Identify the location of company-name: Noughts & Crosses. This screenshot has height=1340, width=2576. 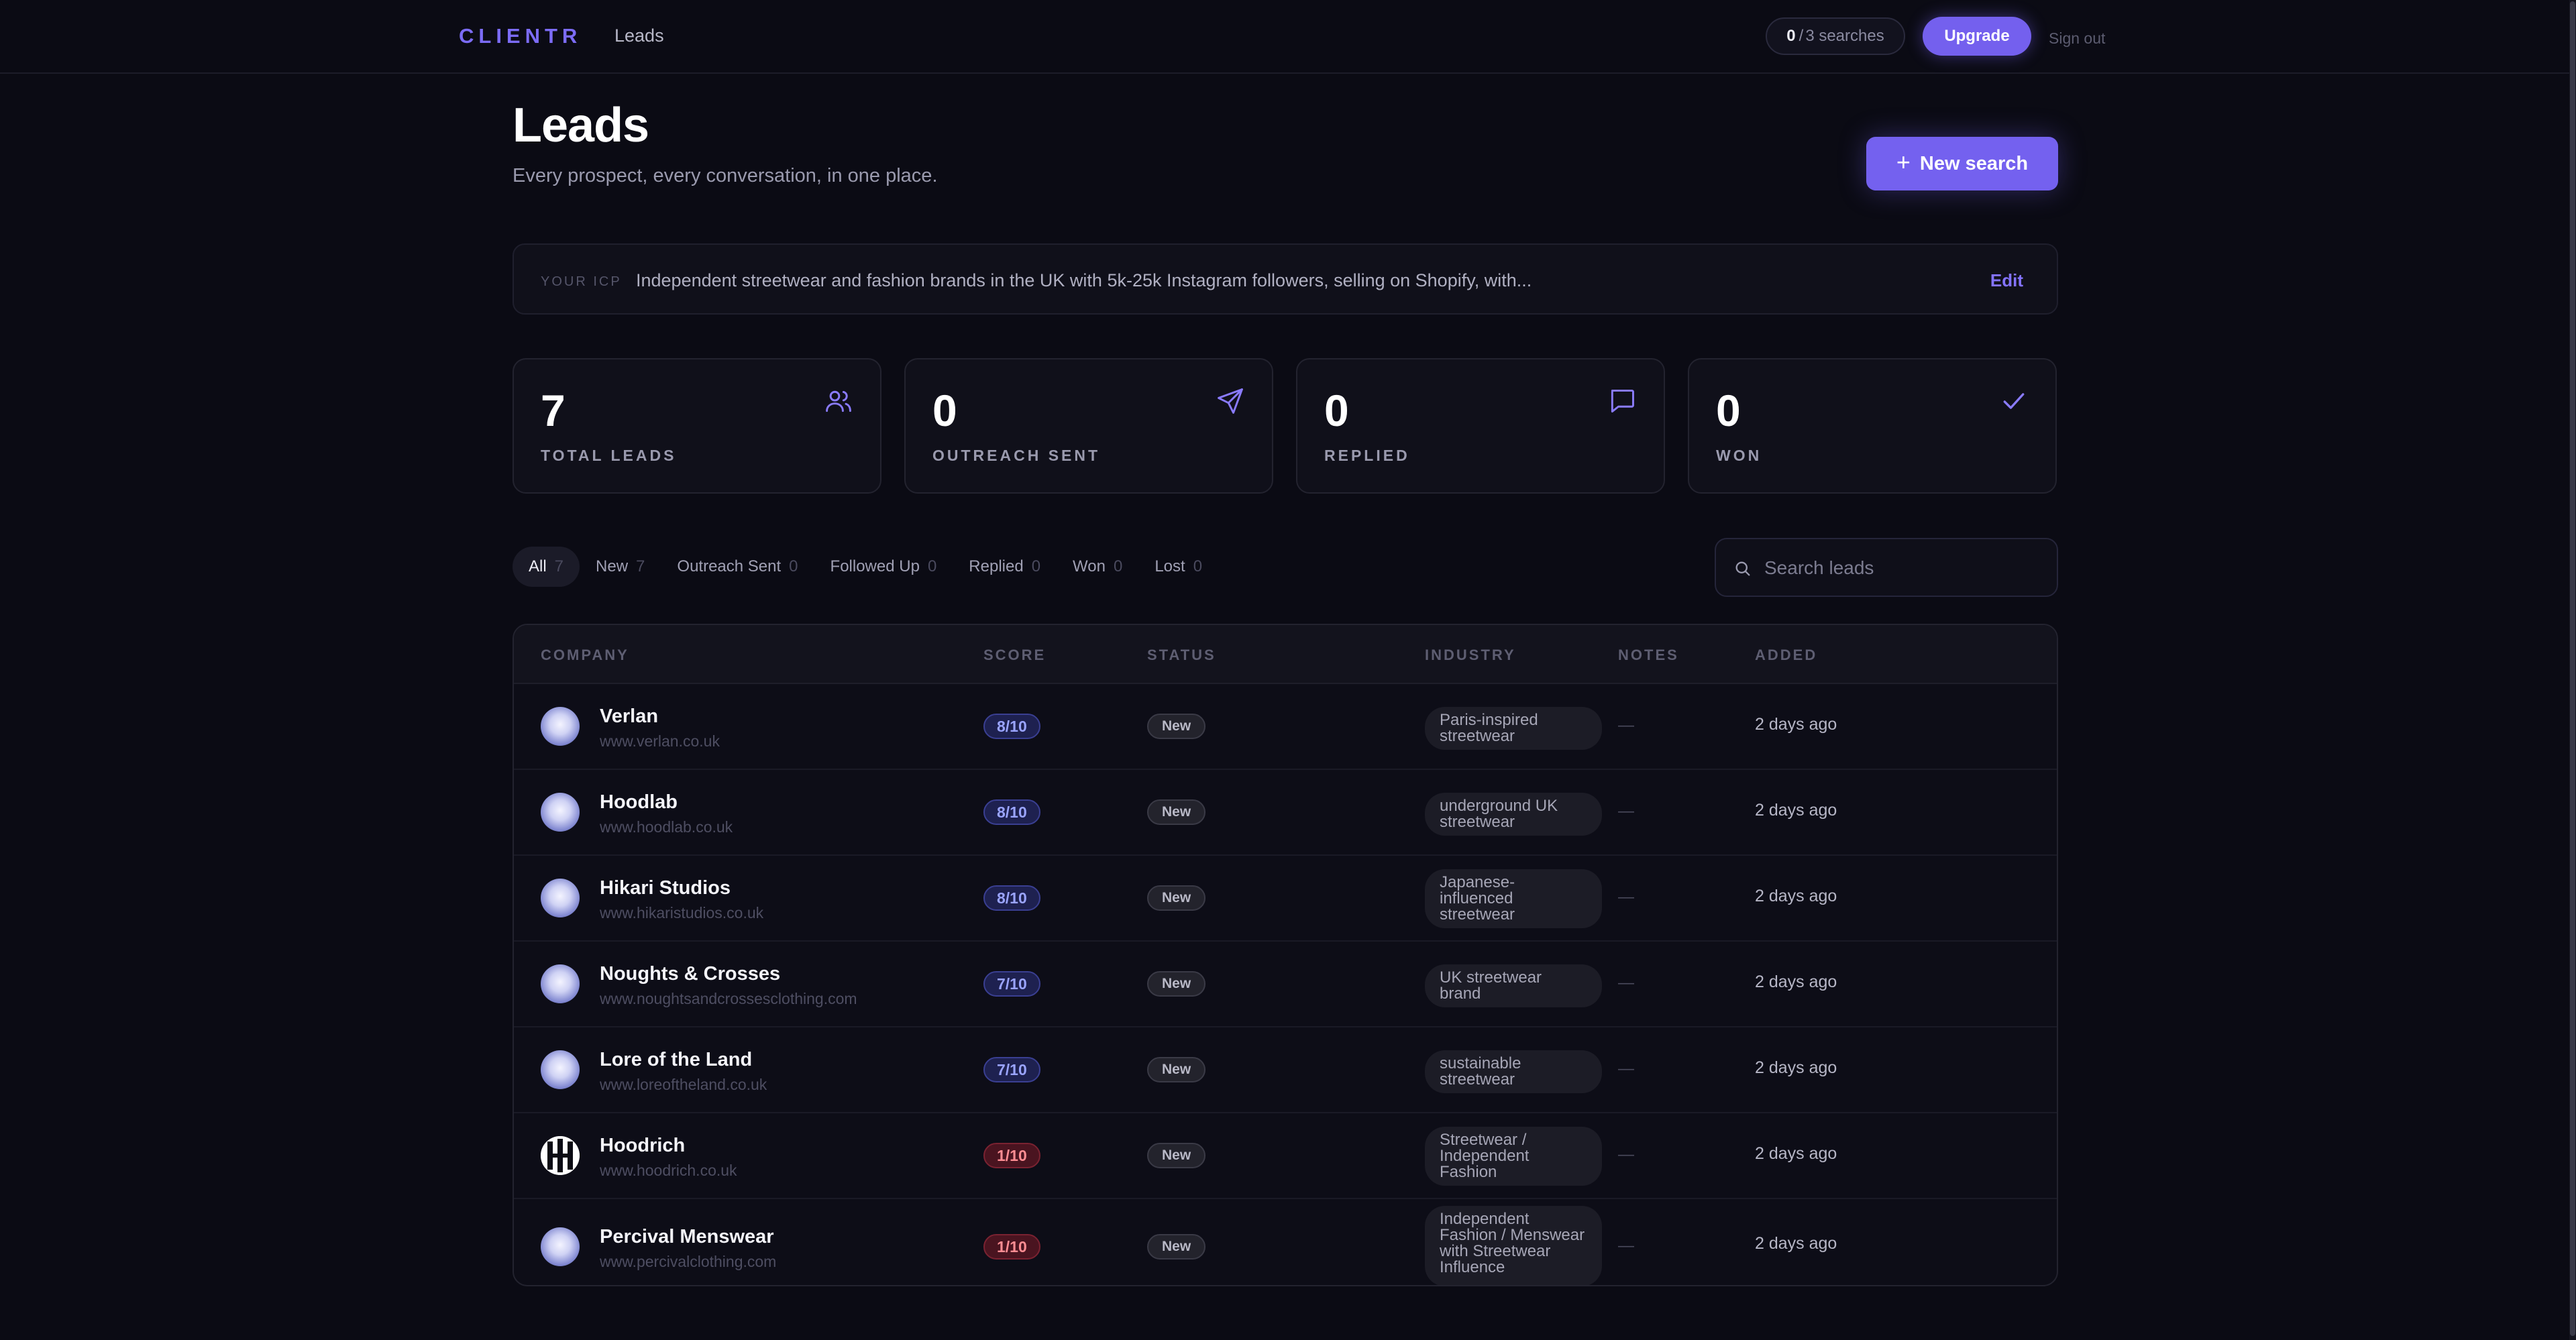
(690, 974).